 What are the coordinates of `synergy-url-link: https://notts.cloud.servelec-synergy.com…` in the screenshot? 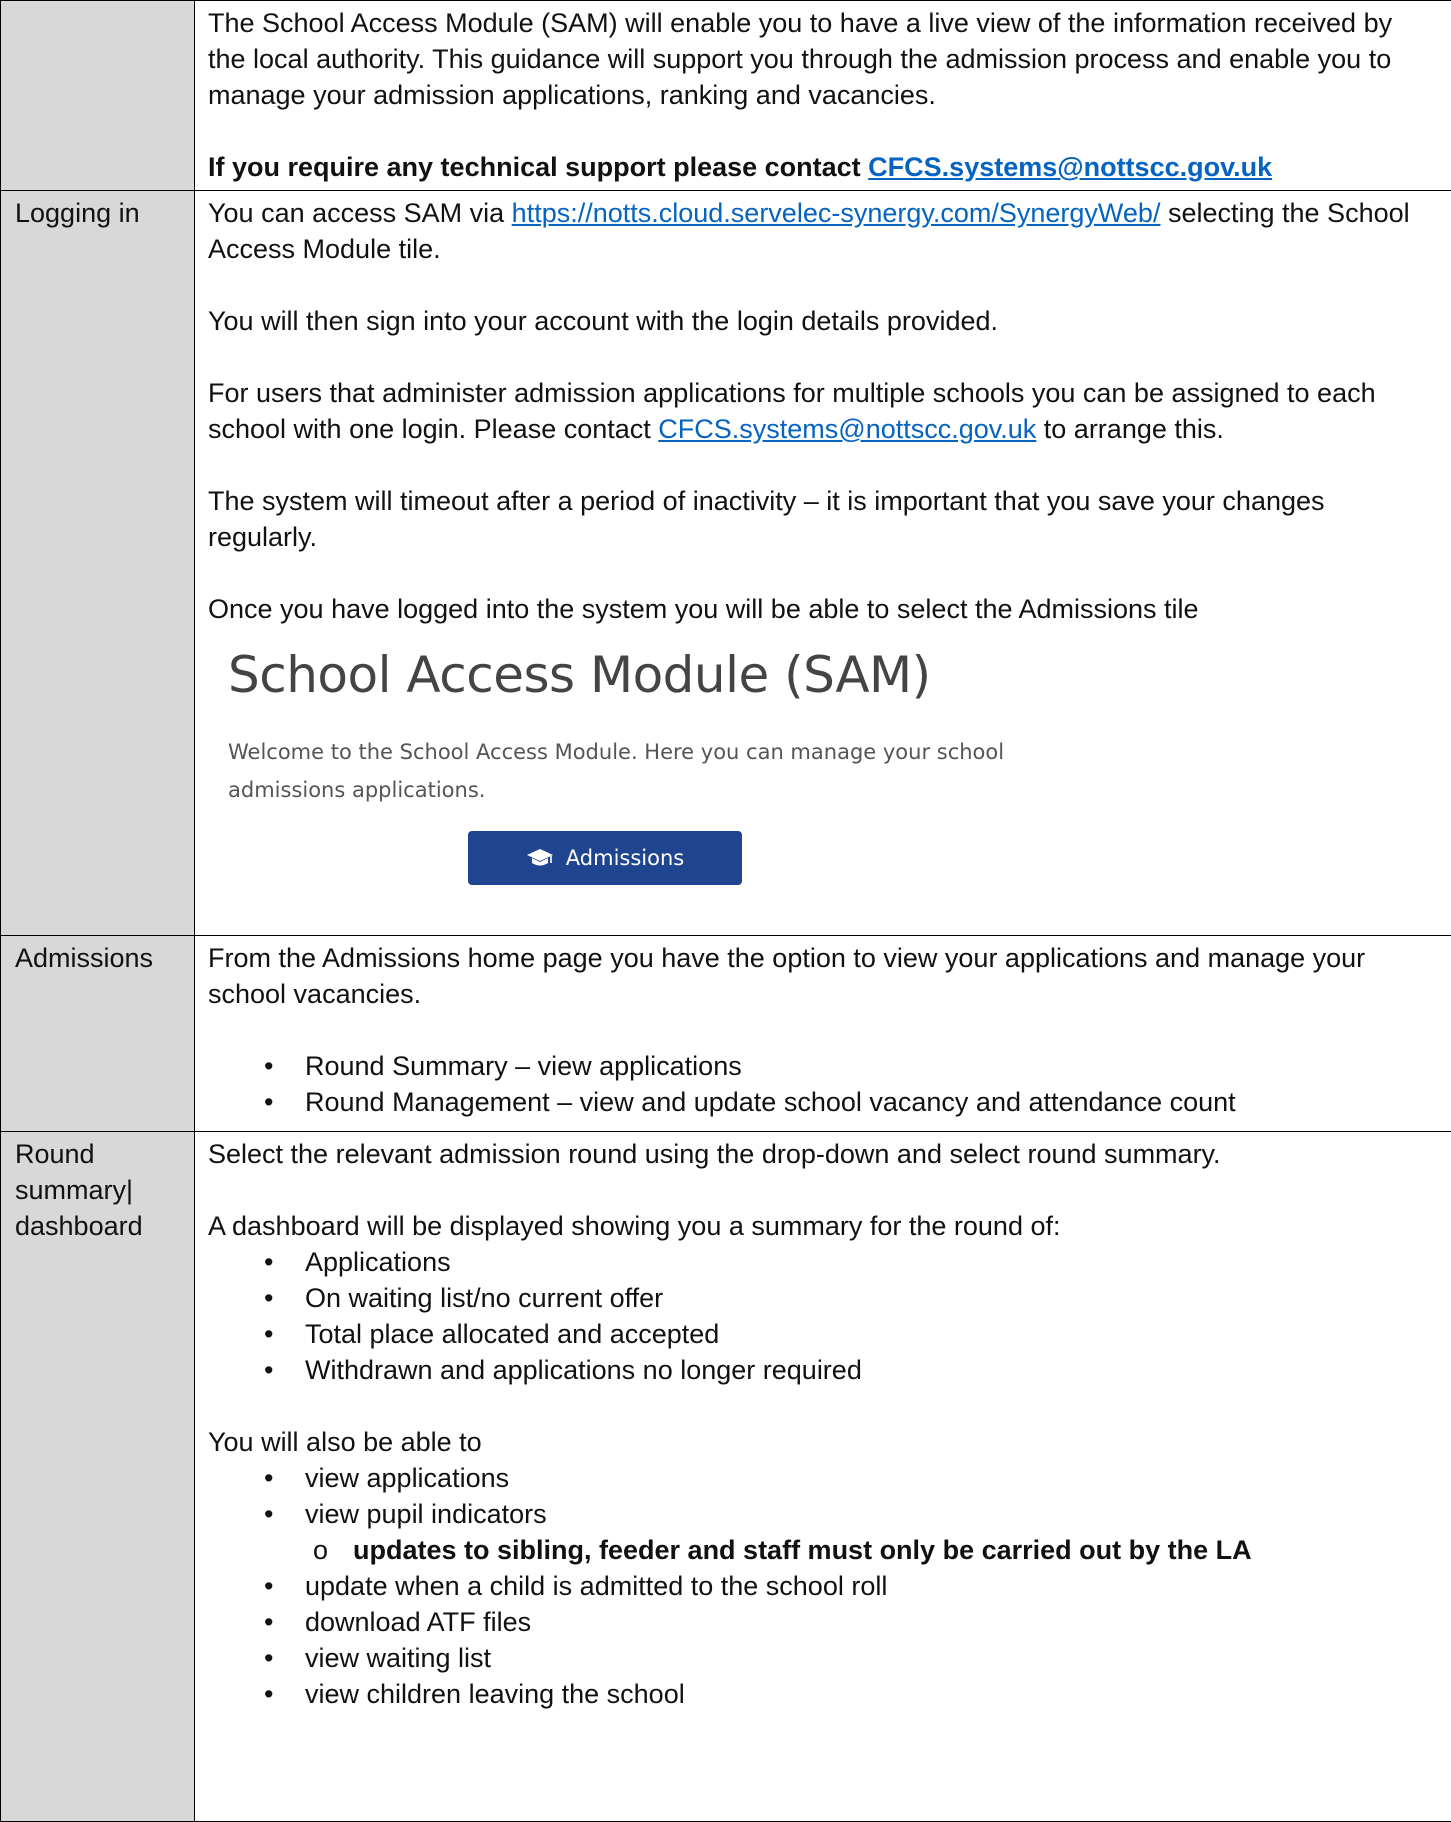 It's located at (836, 213).